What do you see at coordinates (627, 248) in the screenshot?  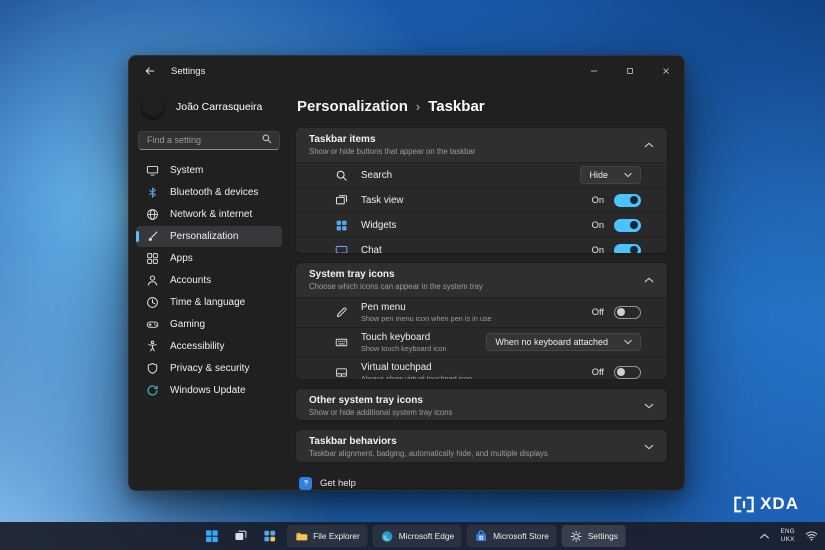 I see `chat-toggle` at bounding box center [627, 248].